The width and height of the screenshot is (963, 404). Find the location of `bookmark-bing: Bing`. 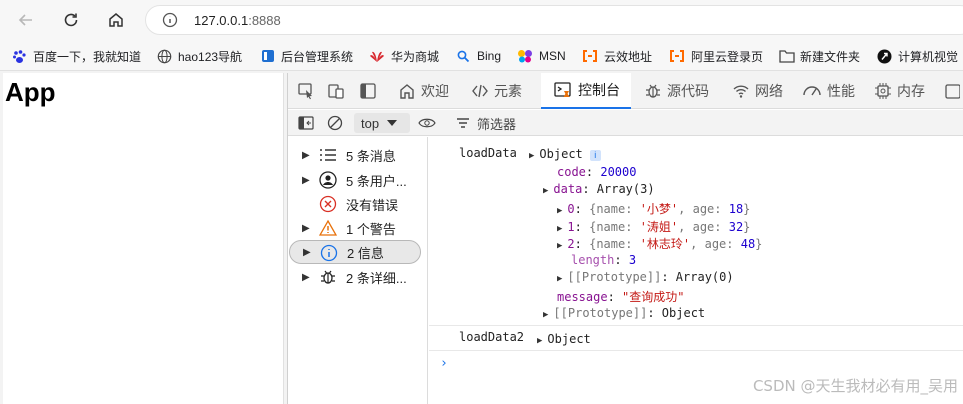

bookmark-bing: Bing is located at coordinates (479, 56).